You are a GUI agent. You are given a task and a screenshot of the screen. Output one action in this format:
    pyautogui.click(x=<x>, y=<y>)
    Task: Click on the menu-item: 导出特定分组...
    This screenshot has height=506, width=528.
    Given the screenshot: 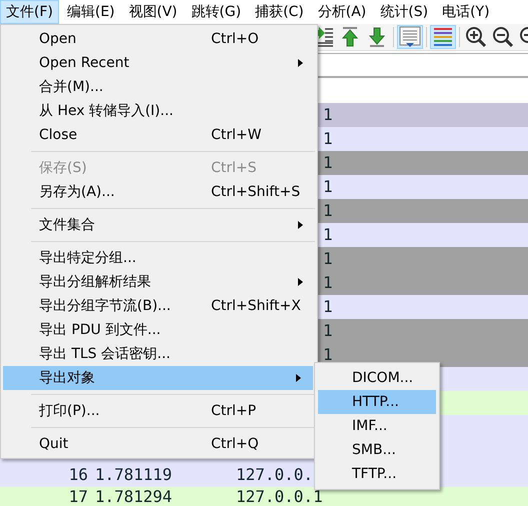 What is the action you would take?
    pyautogui.click(x=159, y=258)
    